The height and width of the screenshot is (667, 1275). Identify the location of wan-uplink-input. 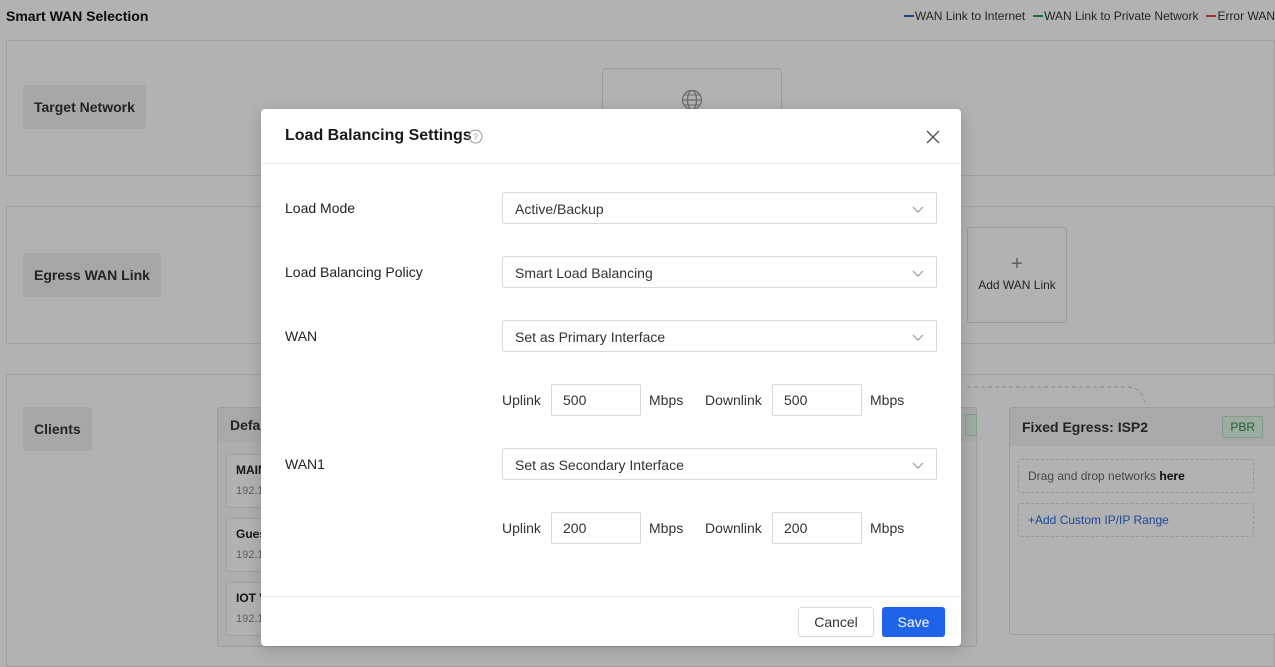
(596, 400).